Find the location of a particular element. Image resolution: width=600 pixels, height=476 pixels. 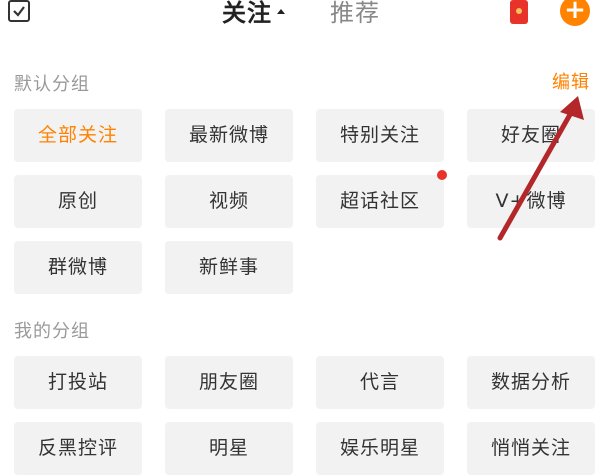

my-group-title: 我的分组 is located at coordinates (52, 331).